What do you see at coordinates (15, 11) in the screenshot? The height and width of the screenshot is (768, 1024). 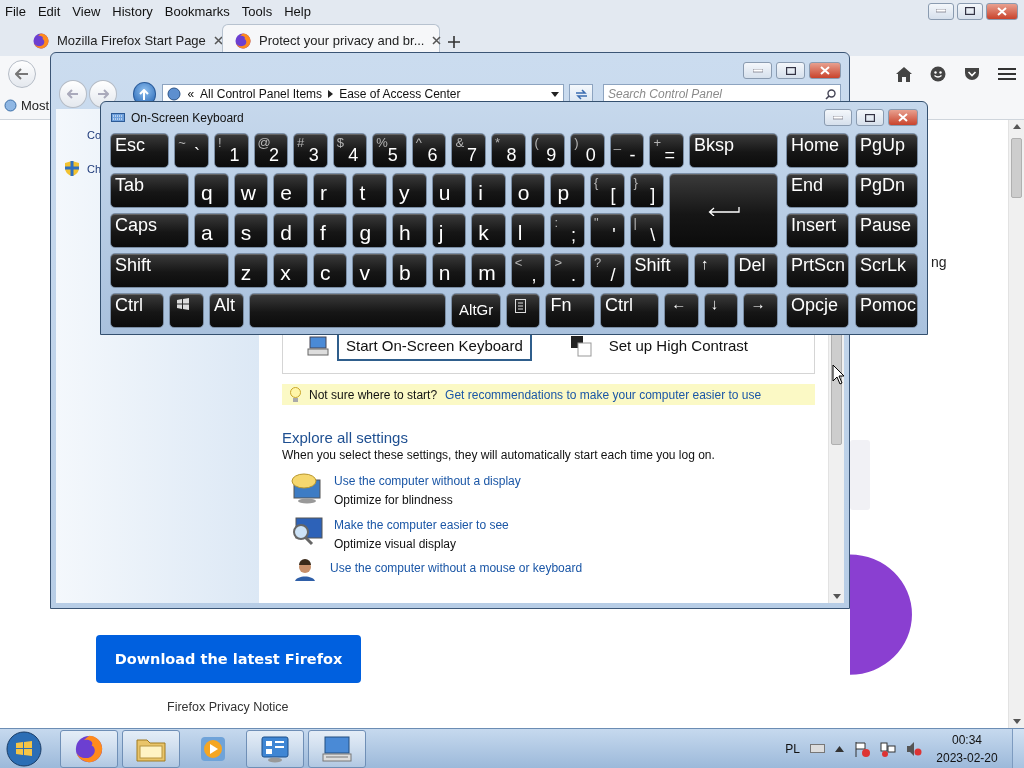 I see `menu-item: File` at bounding box center [15, 11].